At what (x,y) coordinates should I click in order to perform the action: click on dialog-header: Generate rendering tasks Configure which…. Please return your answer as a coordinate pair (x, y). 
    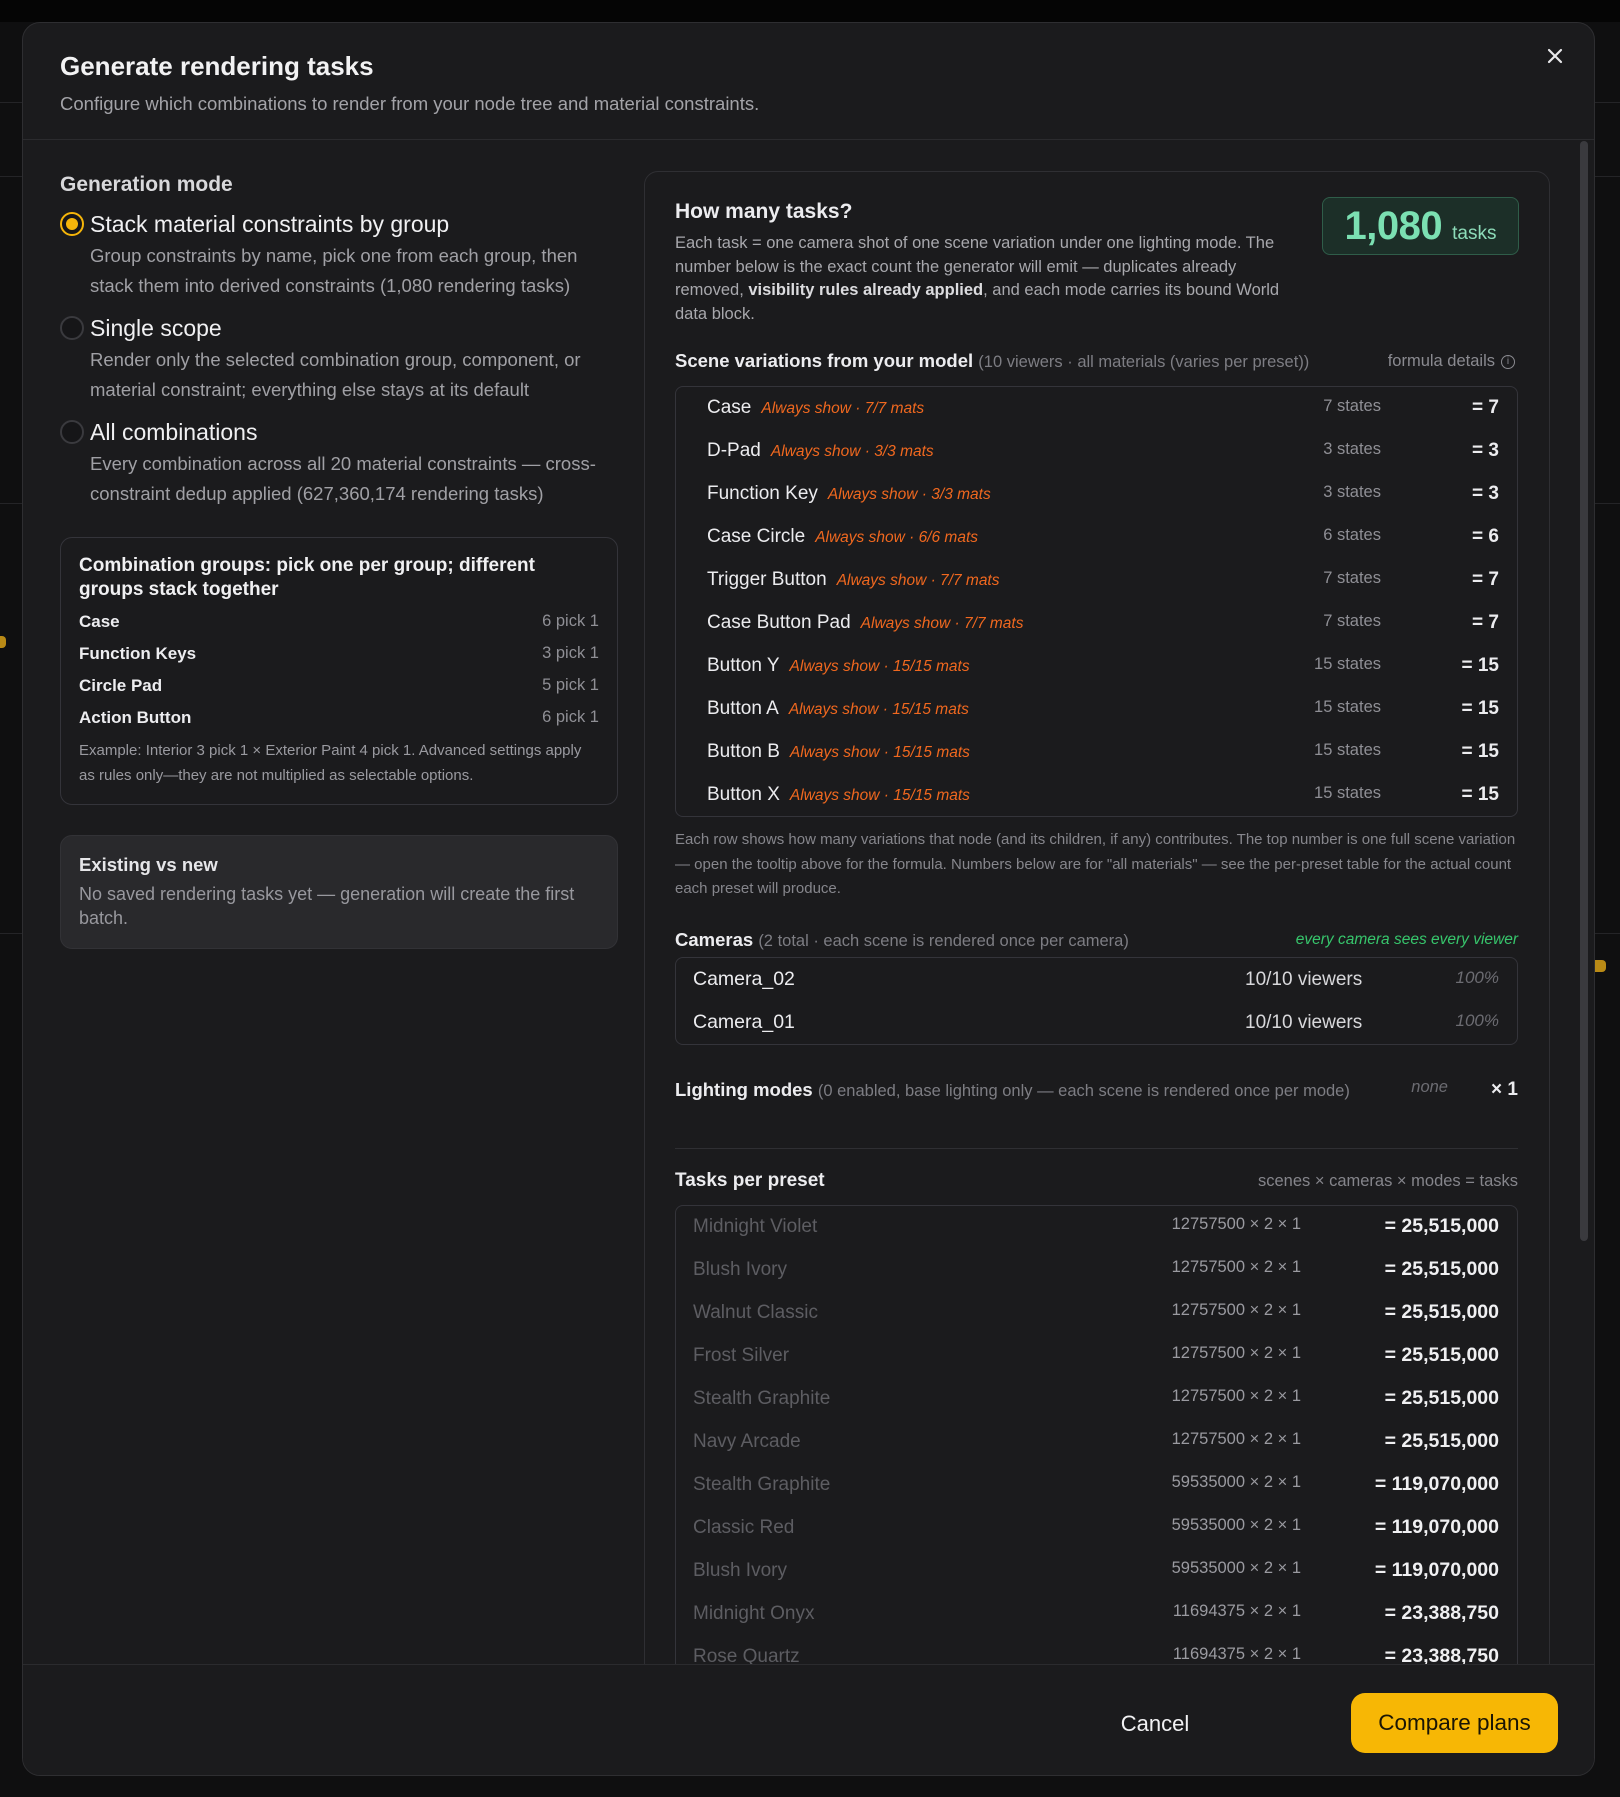
    Looking at the image, I should click on (808, 81).